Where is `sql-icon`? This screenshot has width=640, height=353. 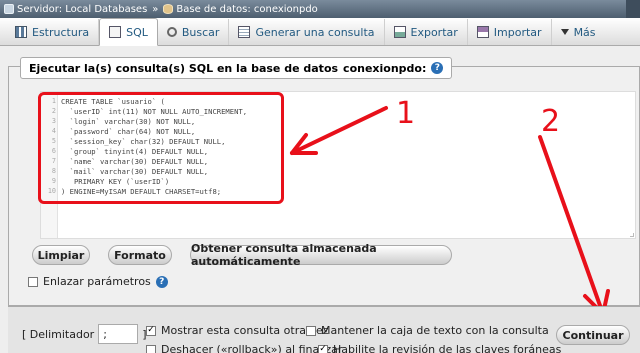
sql-icon is located at coordinates (115, 32).